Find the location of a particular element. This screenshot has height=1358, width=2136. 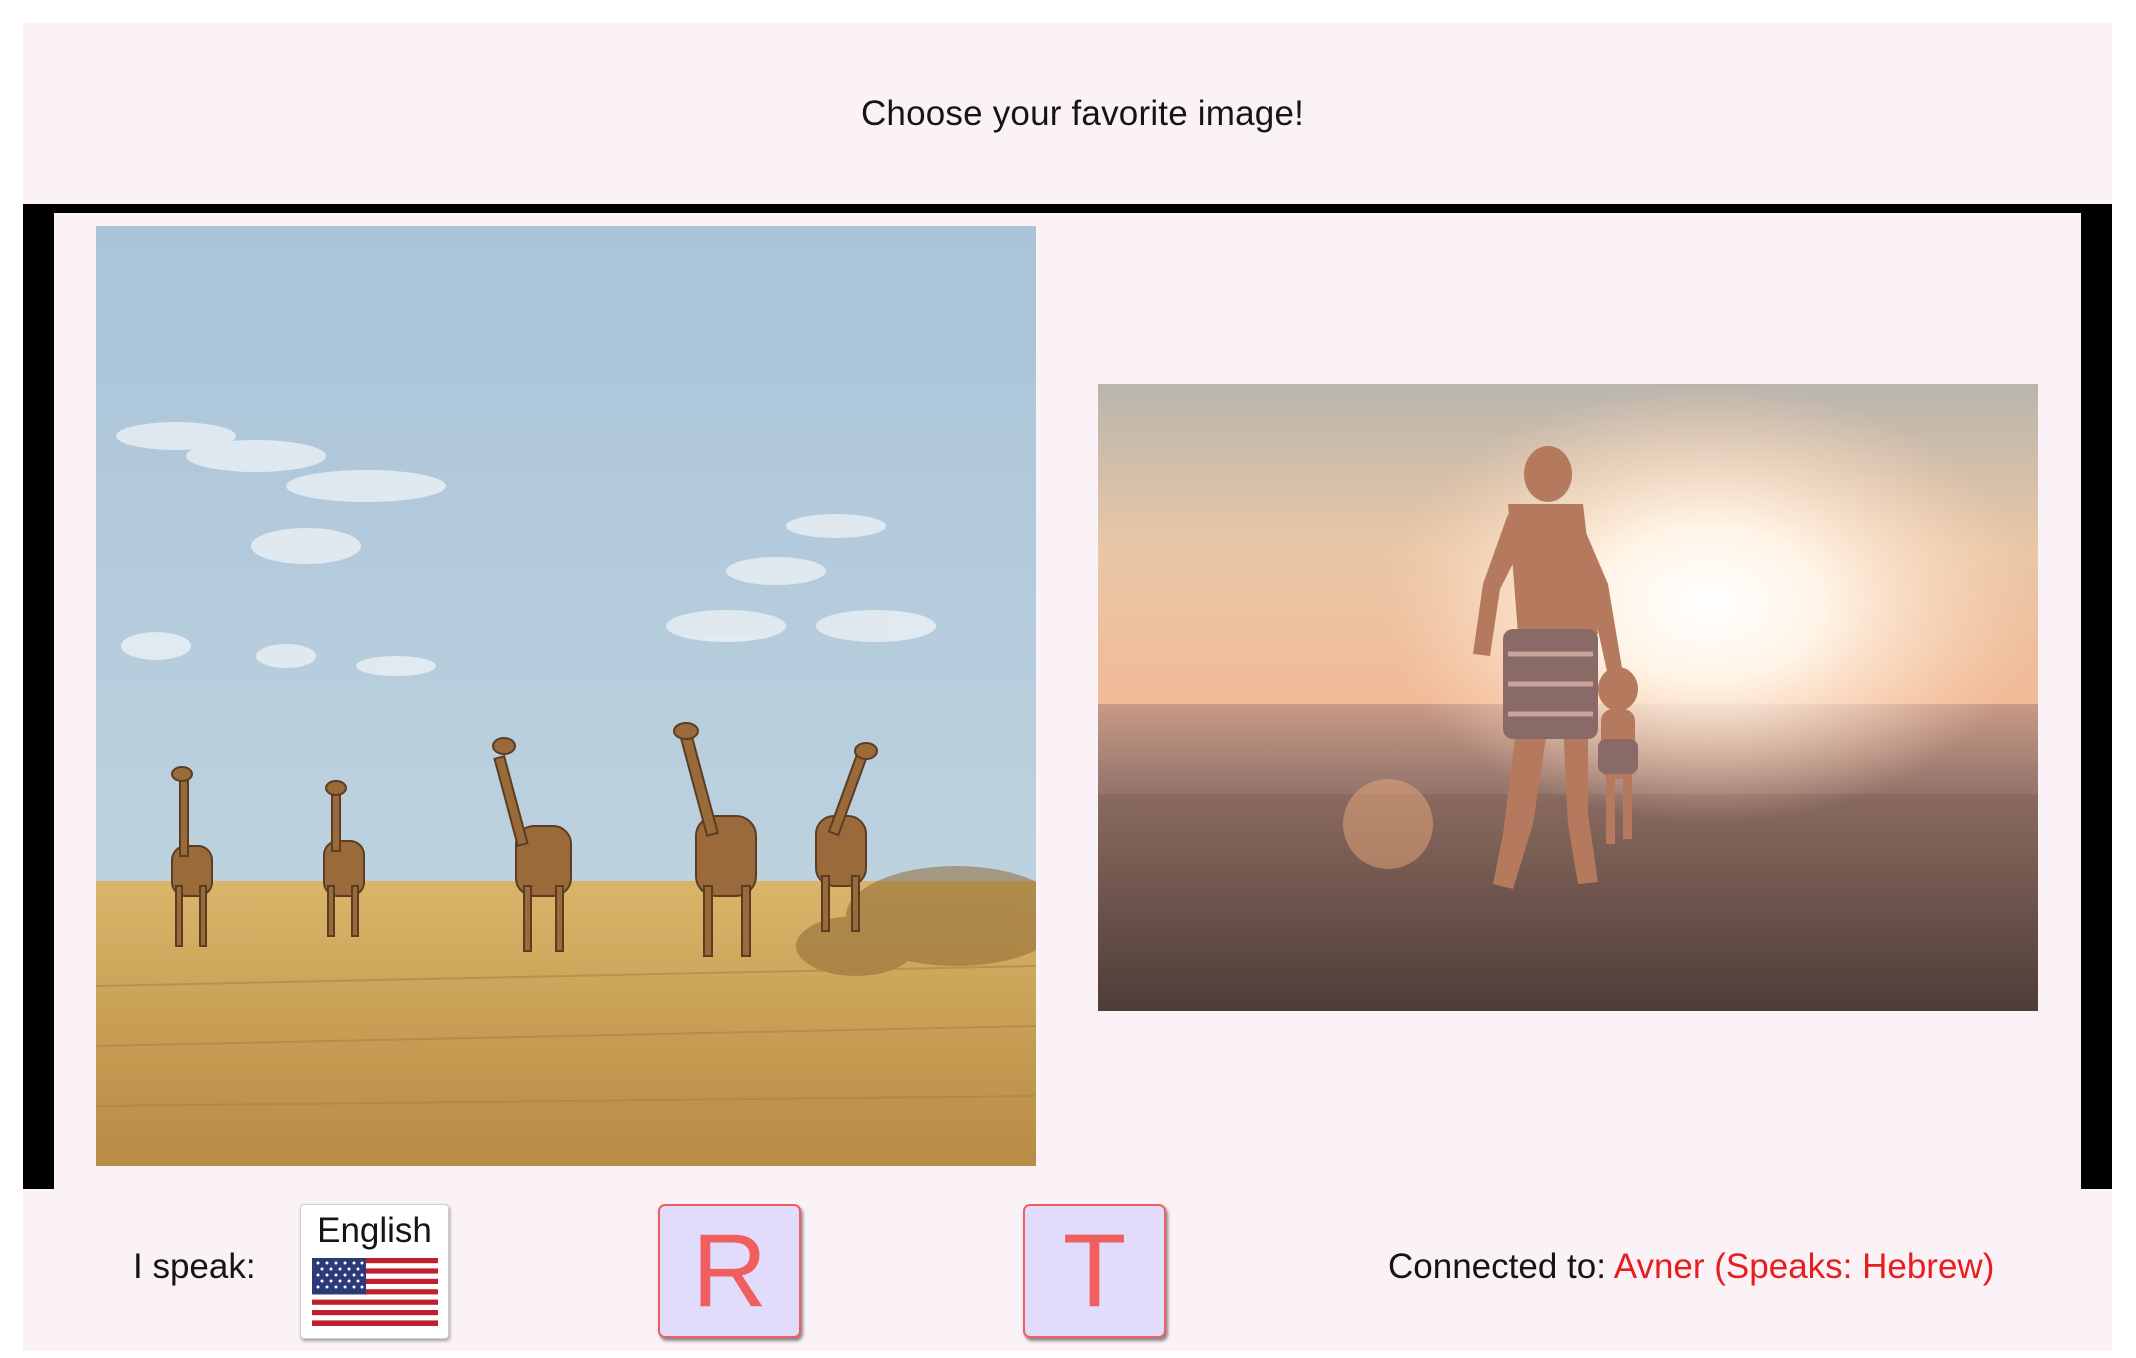

connected-label: Connected to: is located at coordinates (1497, 1266).